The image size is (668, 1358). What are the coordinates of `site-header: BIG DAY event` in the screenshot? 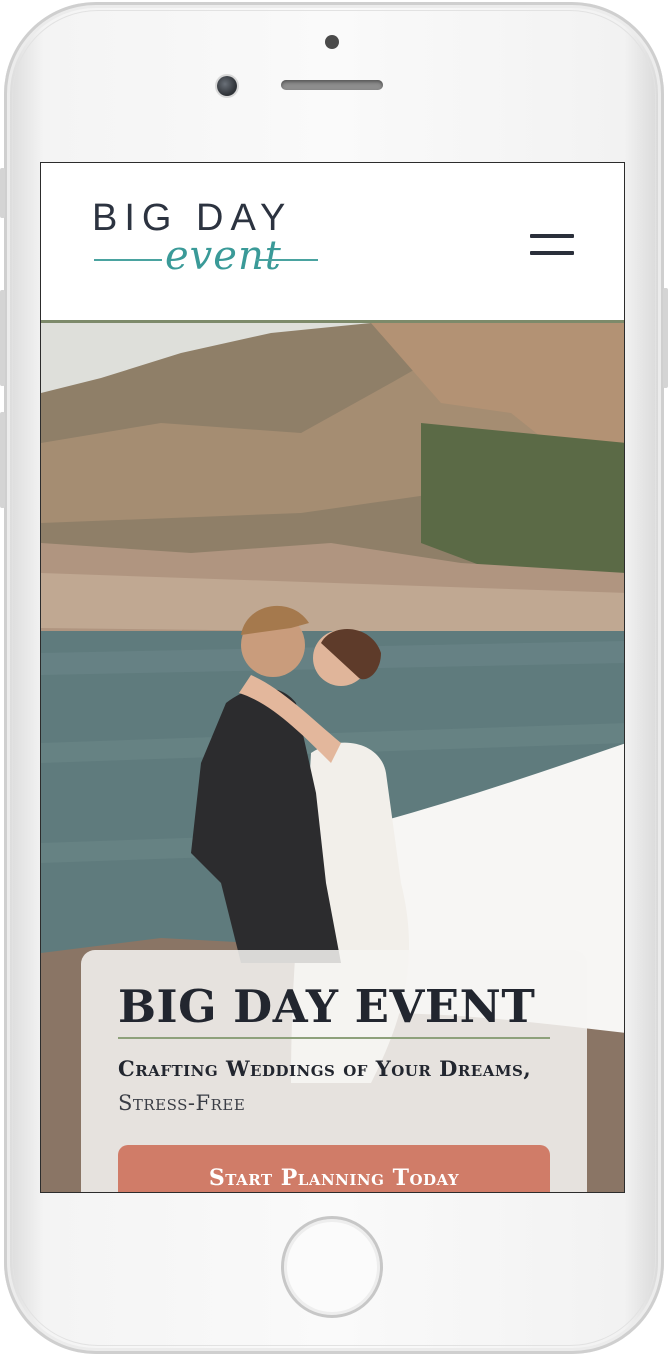 It's located at (332, 243).